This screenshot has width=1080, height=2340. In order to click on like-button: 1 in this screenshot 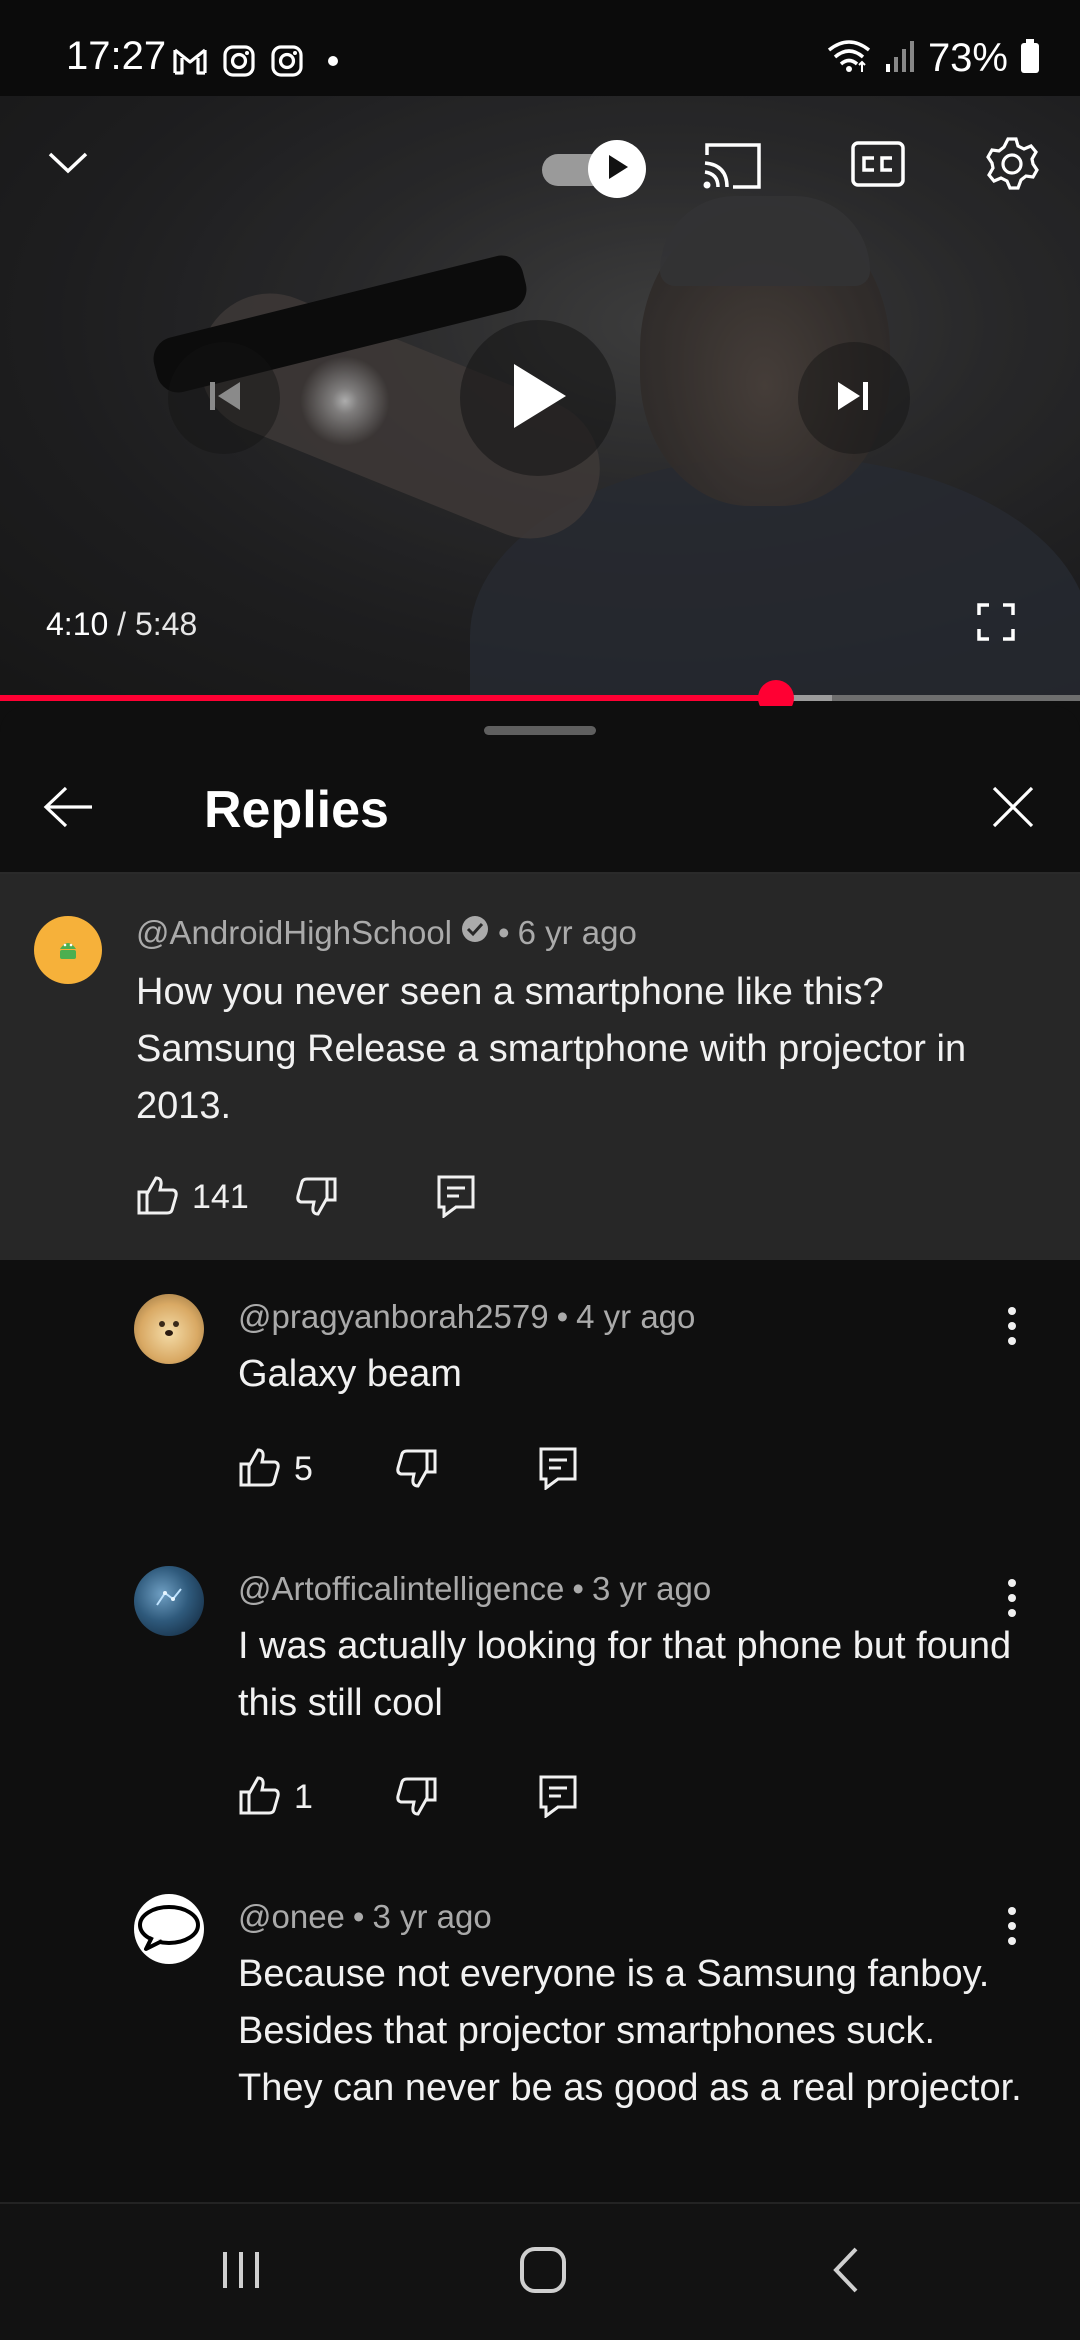, I will do `click(275, 1797)`.